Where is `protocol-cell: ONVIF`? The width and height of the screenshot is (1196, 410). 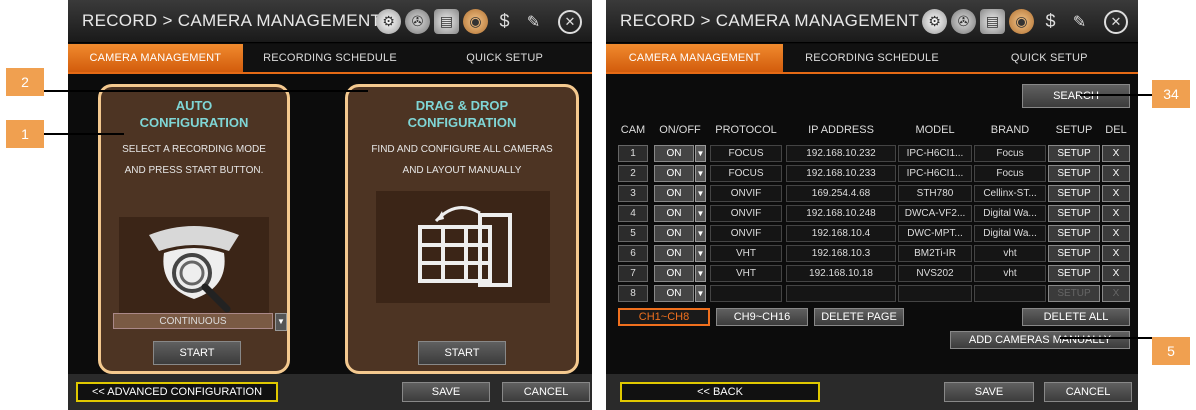
protocol-cell: ONVIF is located at coordinates (746, 233).